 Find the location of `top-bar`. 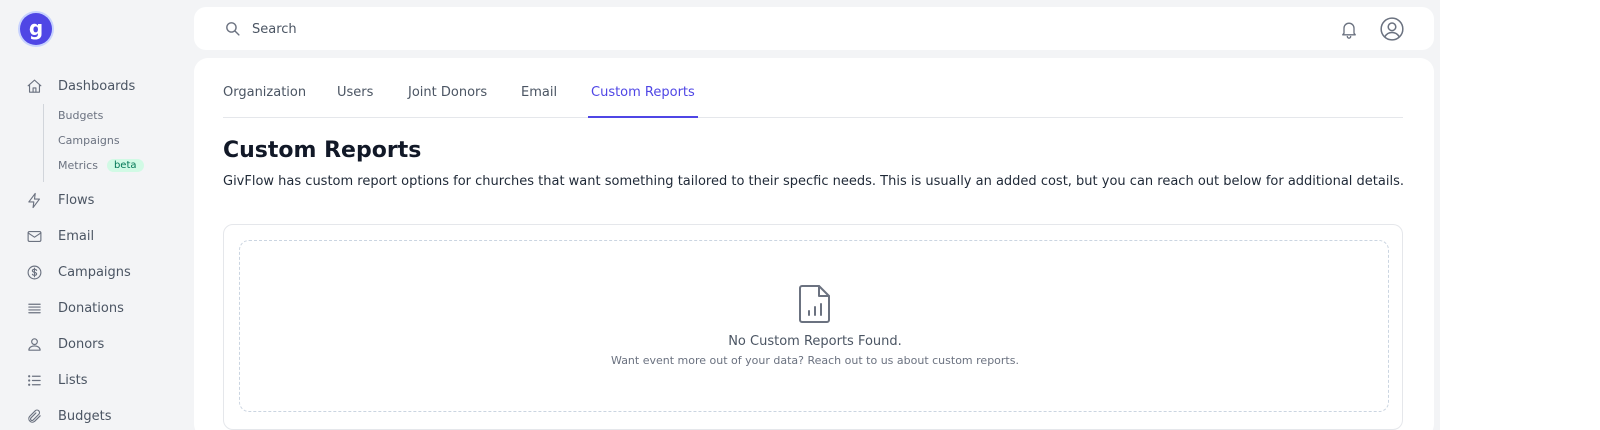

top-bar is located at coordinates (814, 28).